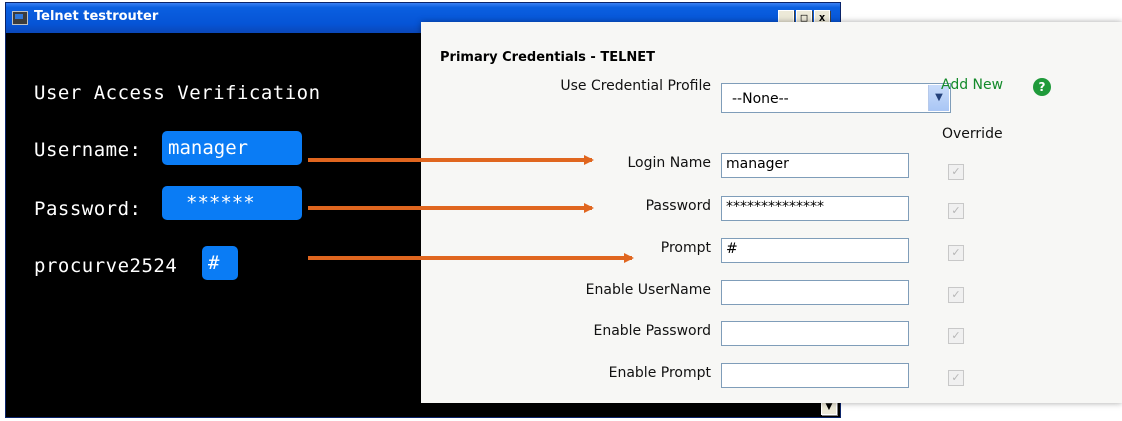 Image resolution: width=1122 pixels, height=421 pixels. Describe the element at coordinates (471, 209) in the screenshot. I see `mapping-arrows` at that location.